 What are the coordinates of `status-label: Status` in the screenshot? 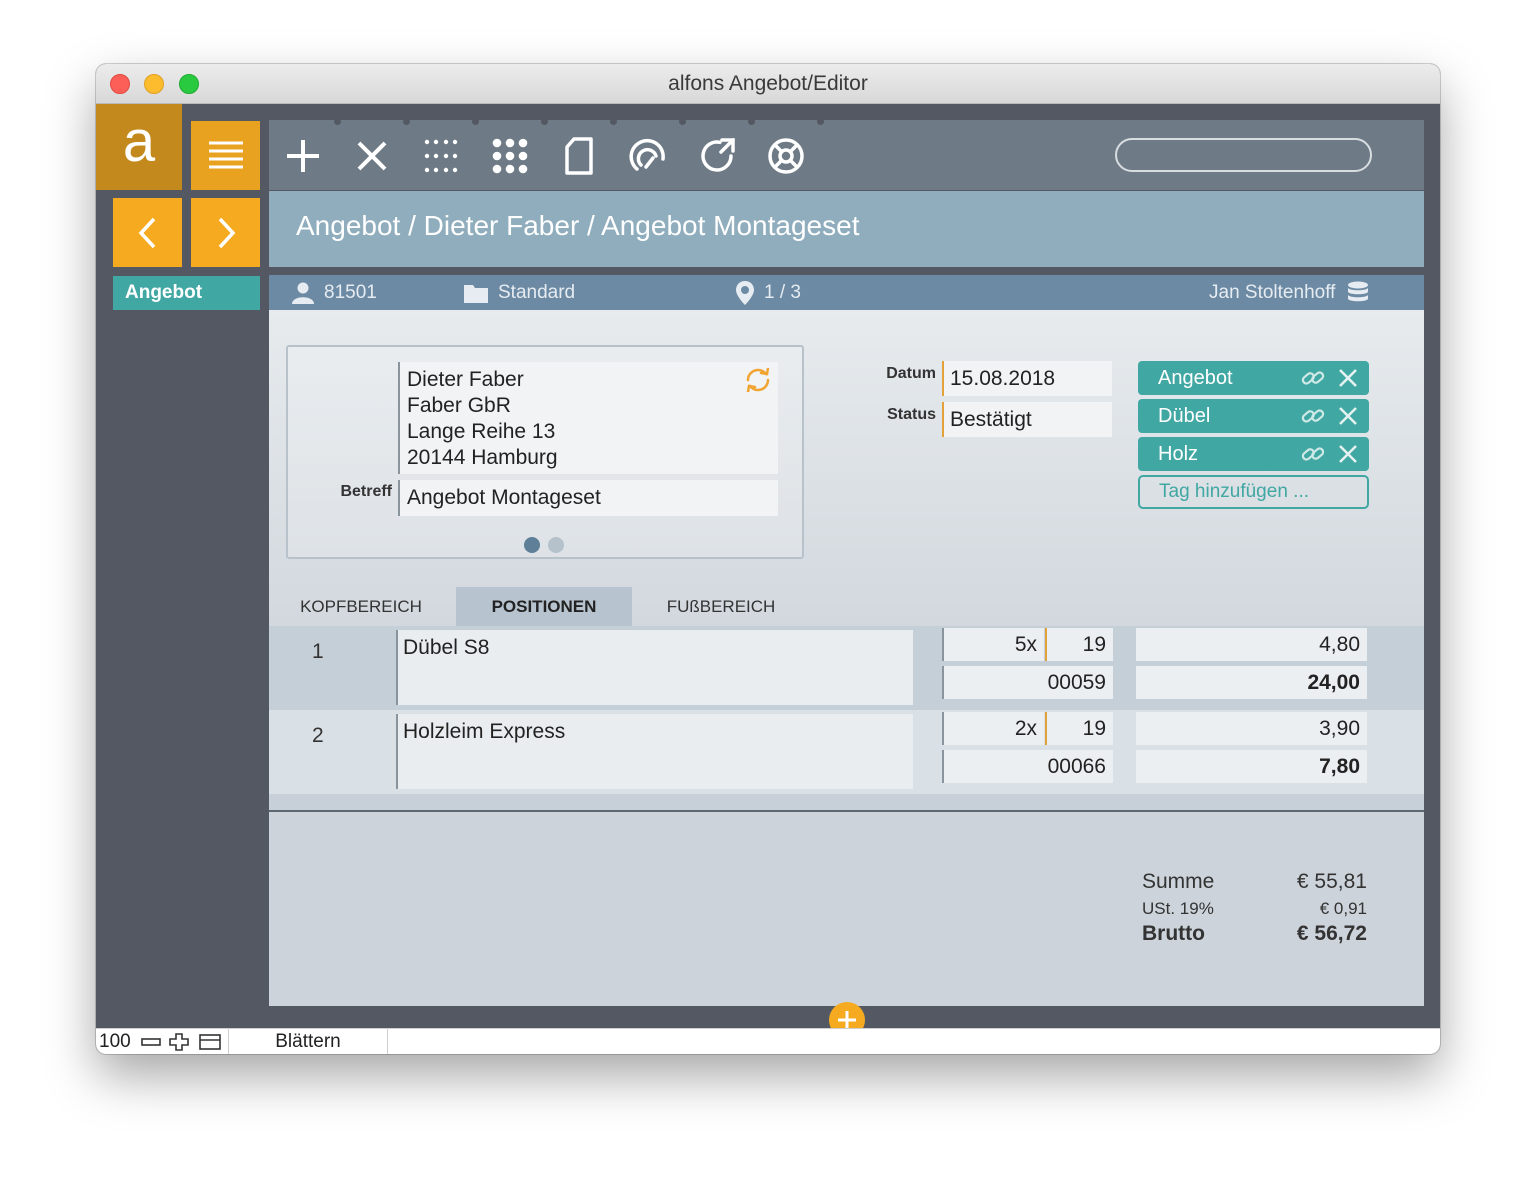 It's located at (911, 414).